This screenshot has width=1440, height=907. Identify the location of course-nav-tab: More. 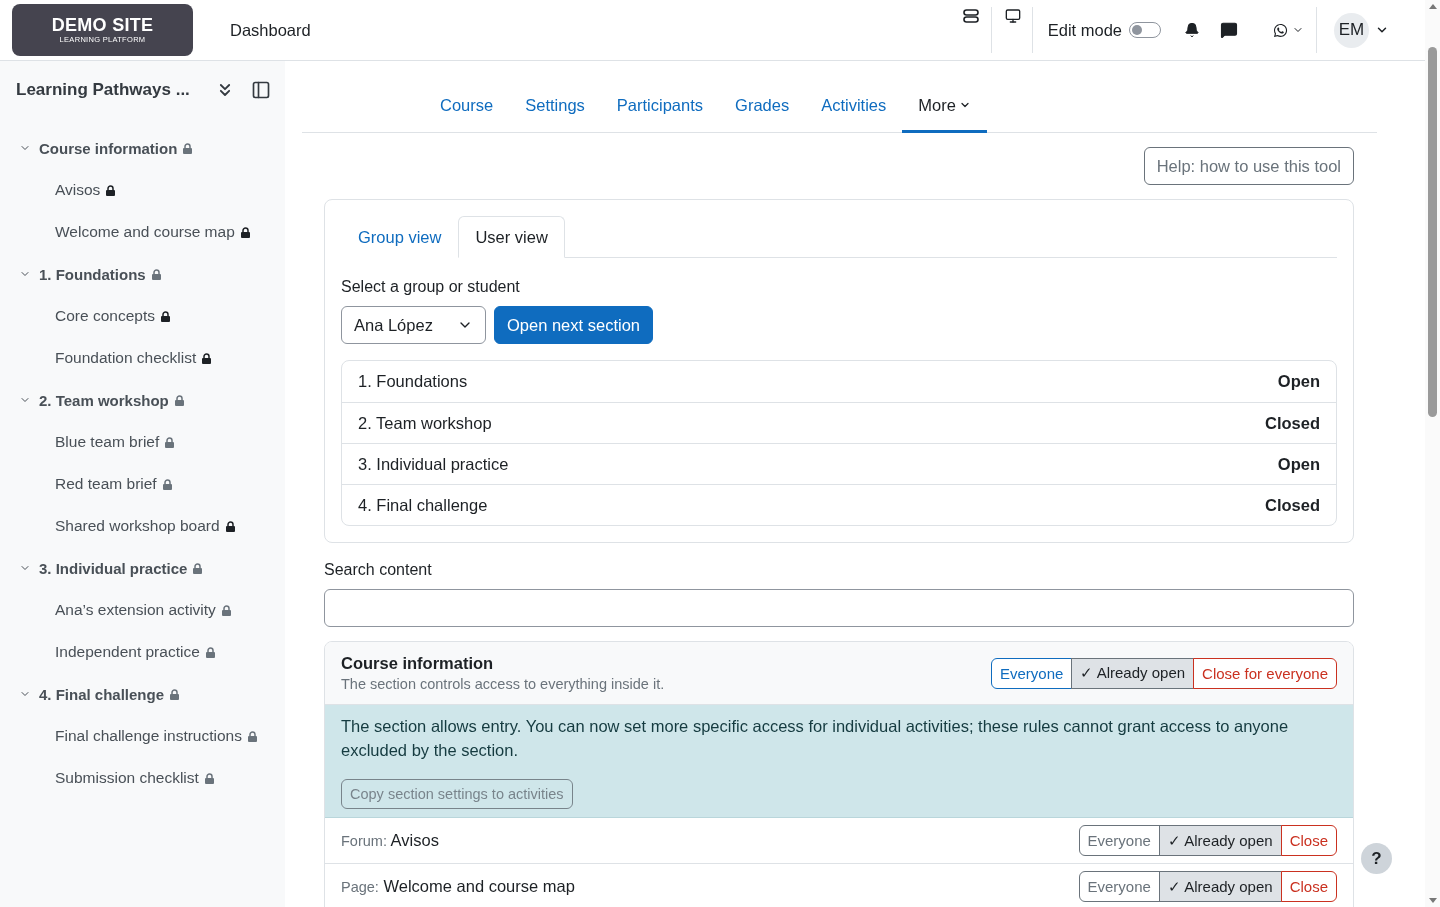
(944, 105).